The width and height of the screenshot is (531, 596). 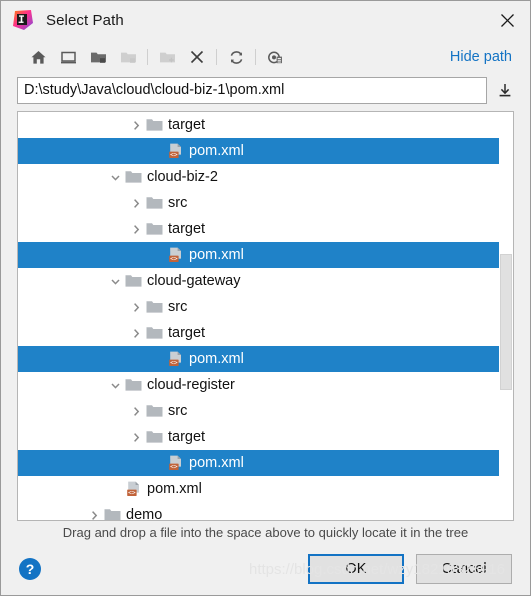 I want to click on path-row: D:\study\Java\cloud\cloud-biz-1\pom.xml, so click(x=265, y=90).